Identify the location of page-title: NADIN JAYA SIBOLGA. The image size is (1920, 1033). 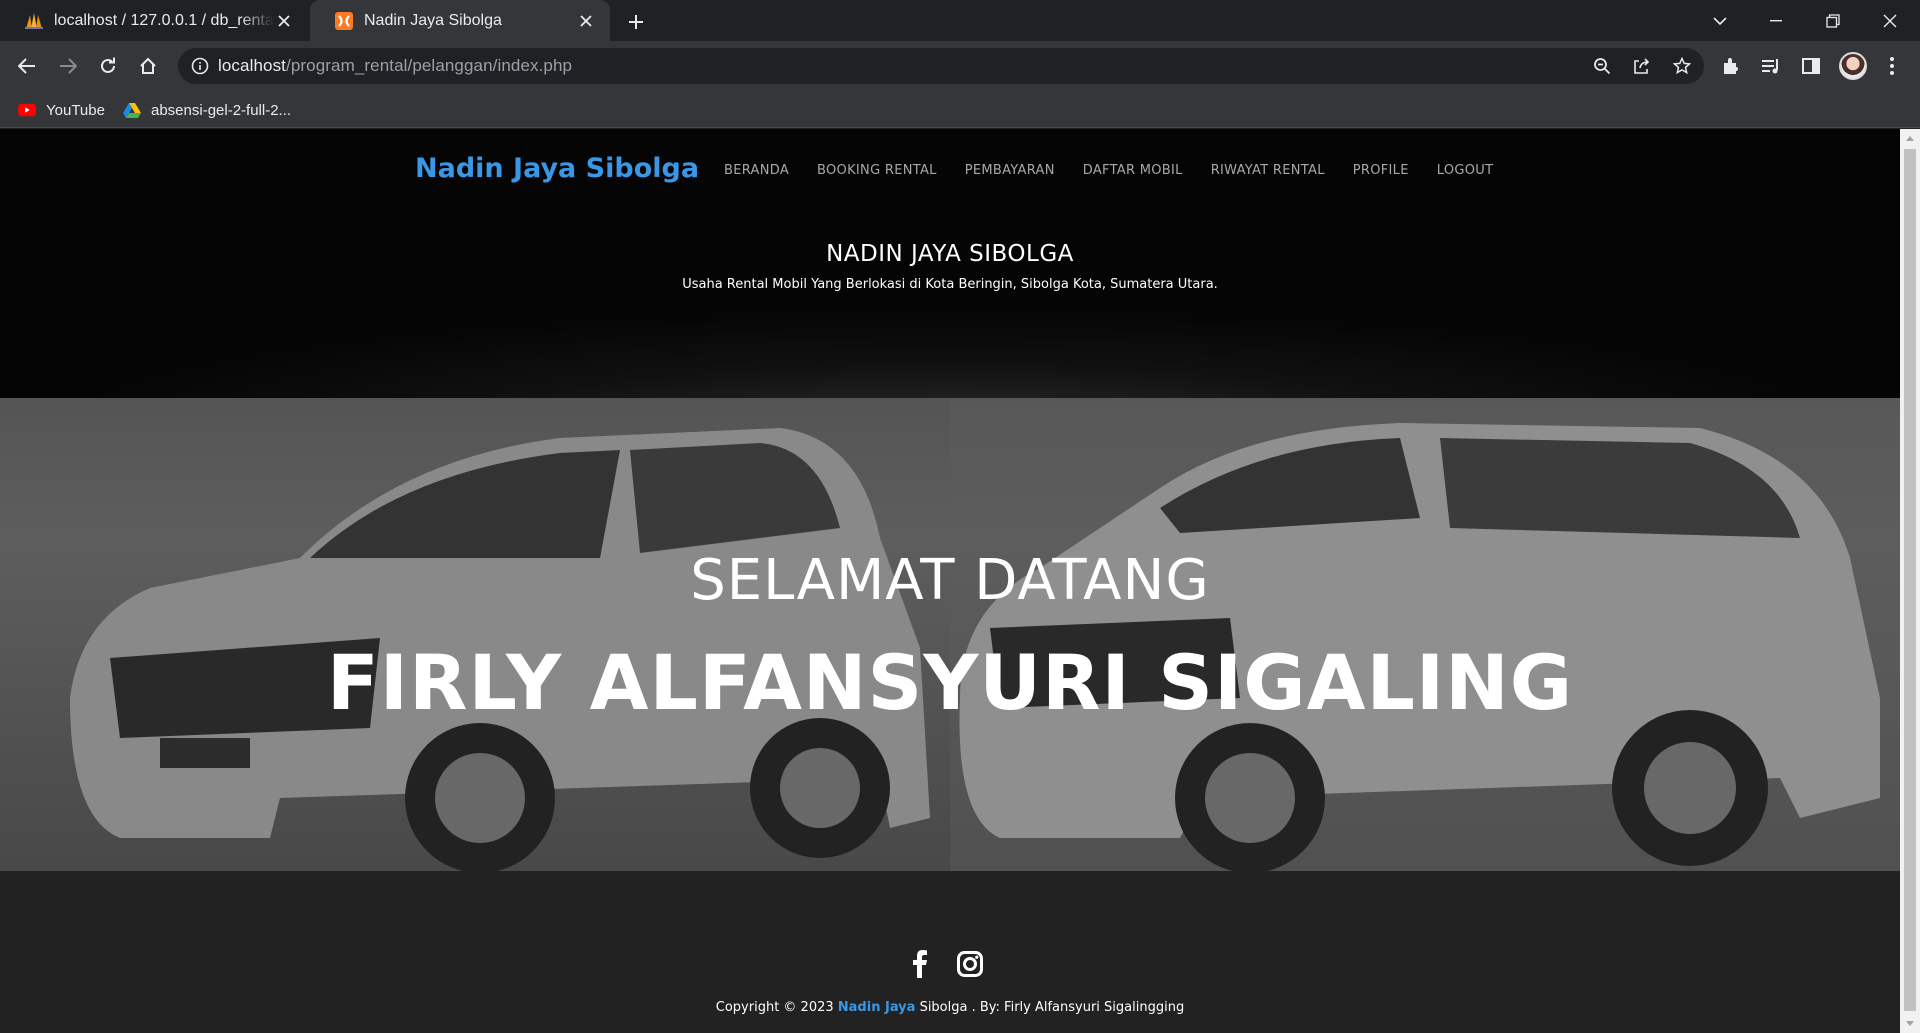
(950, 254).